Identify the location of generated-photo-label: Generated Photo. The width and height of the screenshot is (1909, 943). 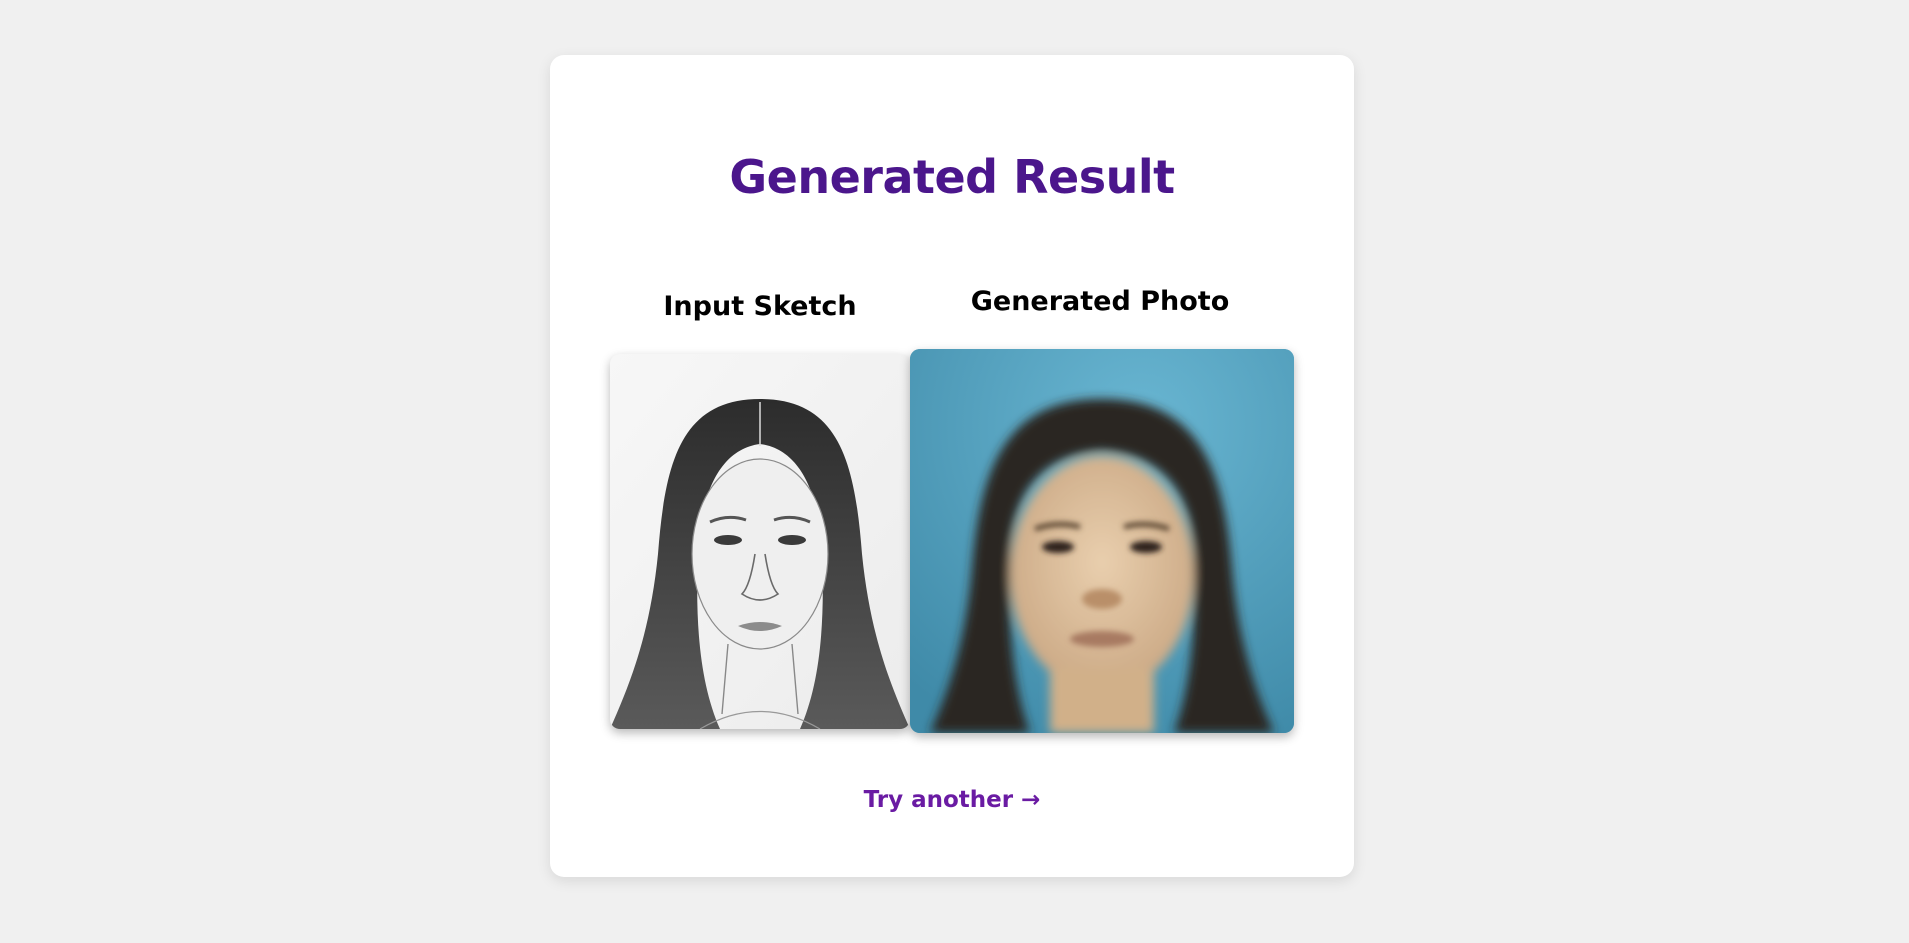
(1100, 301).